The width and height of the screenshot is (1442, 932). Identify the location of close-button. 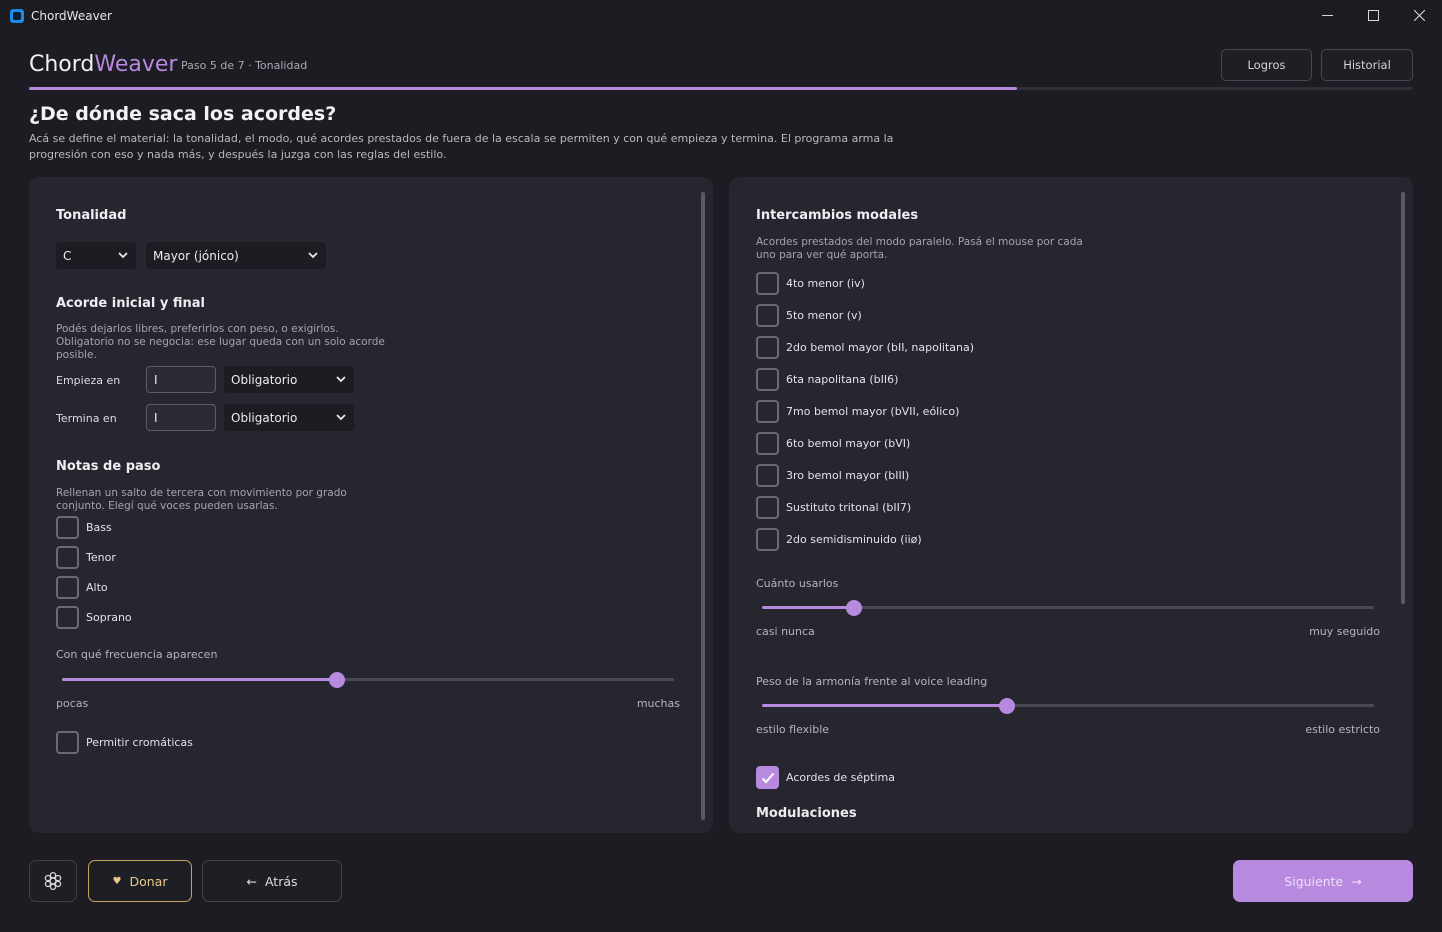
(1419, 15).